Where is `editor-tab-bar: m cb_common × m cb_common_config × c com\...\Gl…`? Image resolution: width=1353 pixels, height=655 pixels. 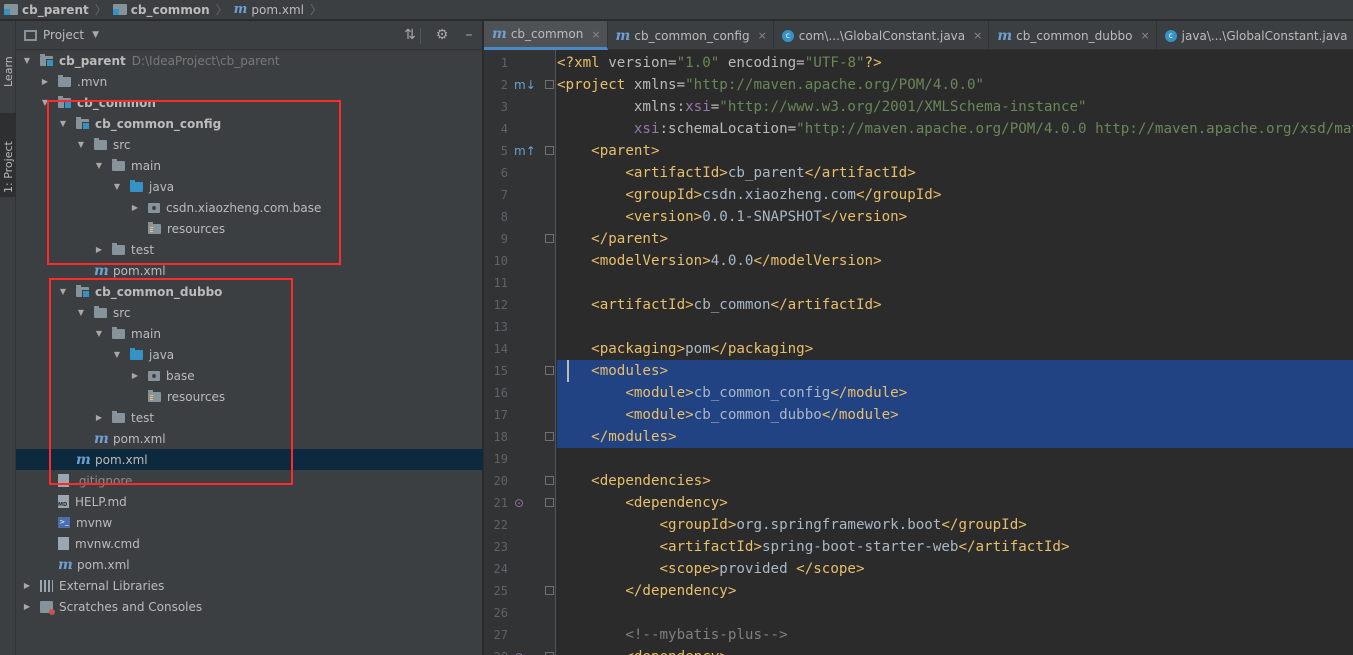
editor-tab-bar: m cb_common × m cb_common_config × c com\...\Gl… is located at coordinates (918, 35).